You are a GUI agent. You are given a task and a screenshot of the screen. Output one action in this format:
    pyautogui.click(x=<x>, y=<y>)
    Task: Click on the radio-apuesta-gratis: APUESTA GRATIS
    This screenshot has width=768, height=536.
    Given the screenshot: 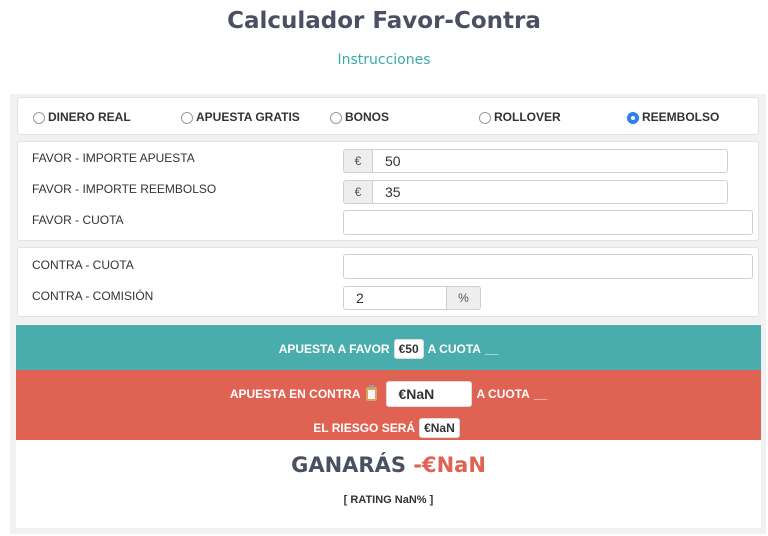 What is the action you would take?
    pyautogui.click(x=240, y=116)
    